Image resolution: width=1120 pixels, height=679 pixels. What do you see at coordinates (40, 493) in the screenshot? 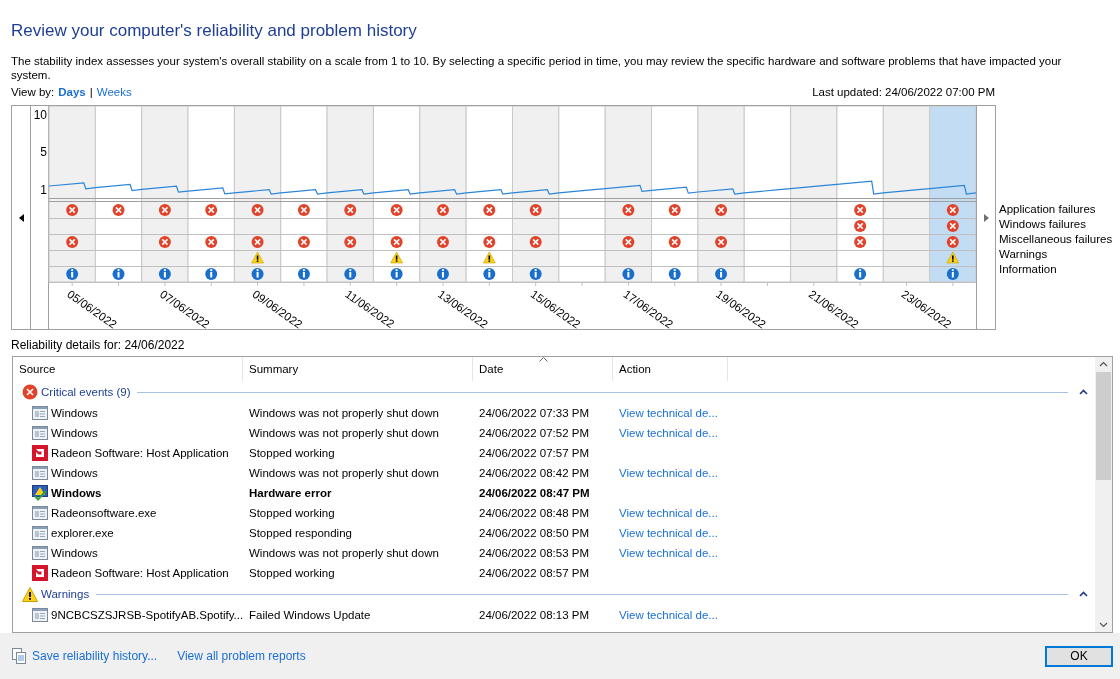
I see `monitor-check-icon` at bounding box center [40, 493].